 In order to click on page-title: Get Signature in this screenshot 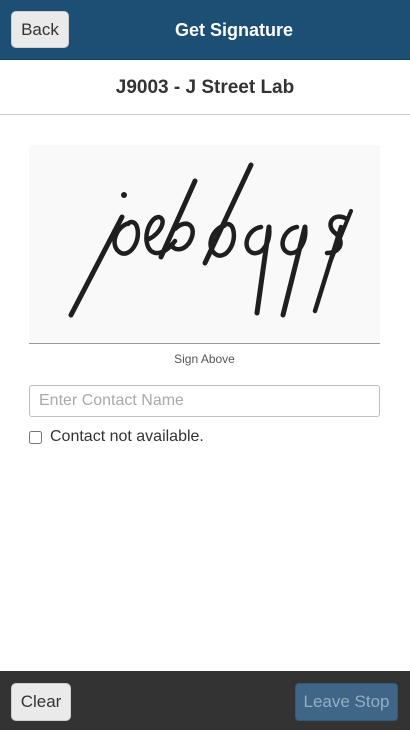, I will do `click(234, 29)`.